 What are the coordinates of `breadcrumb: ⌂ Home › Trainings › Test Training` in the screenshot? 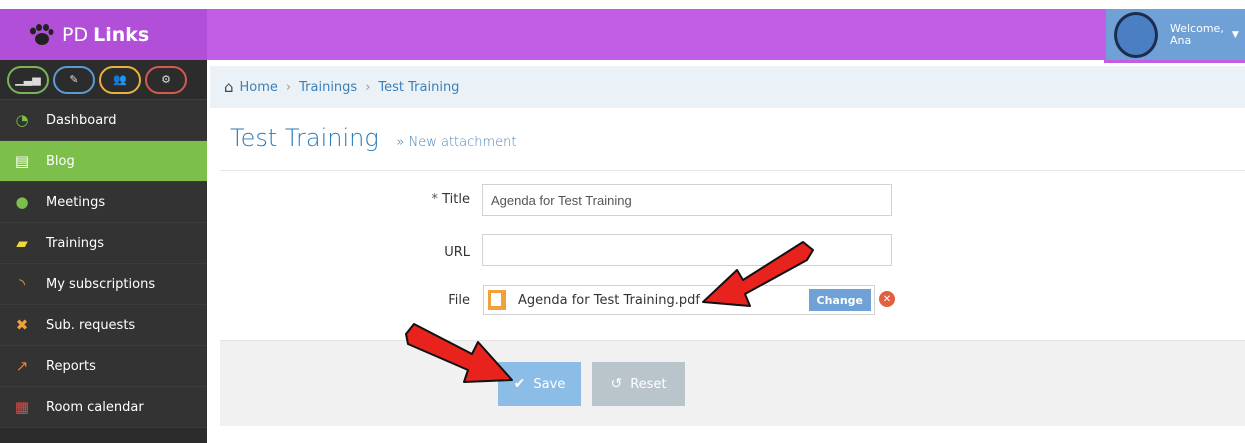 It's located at (726, 87).